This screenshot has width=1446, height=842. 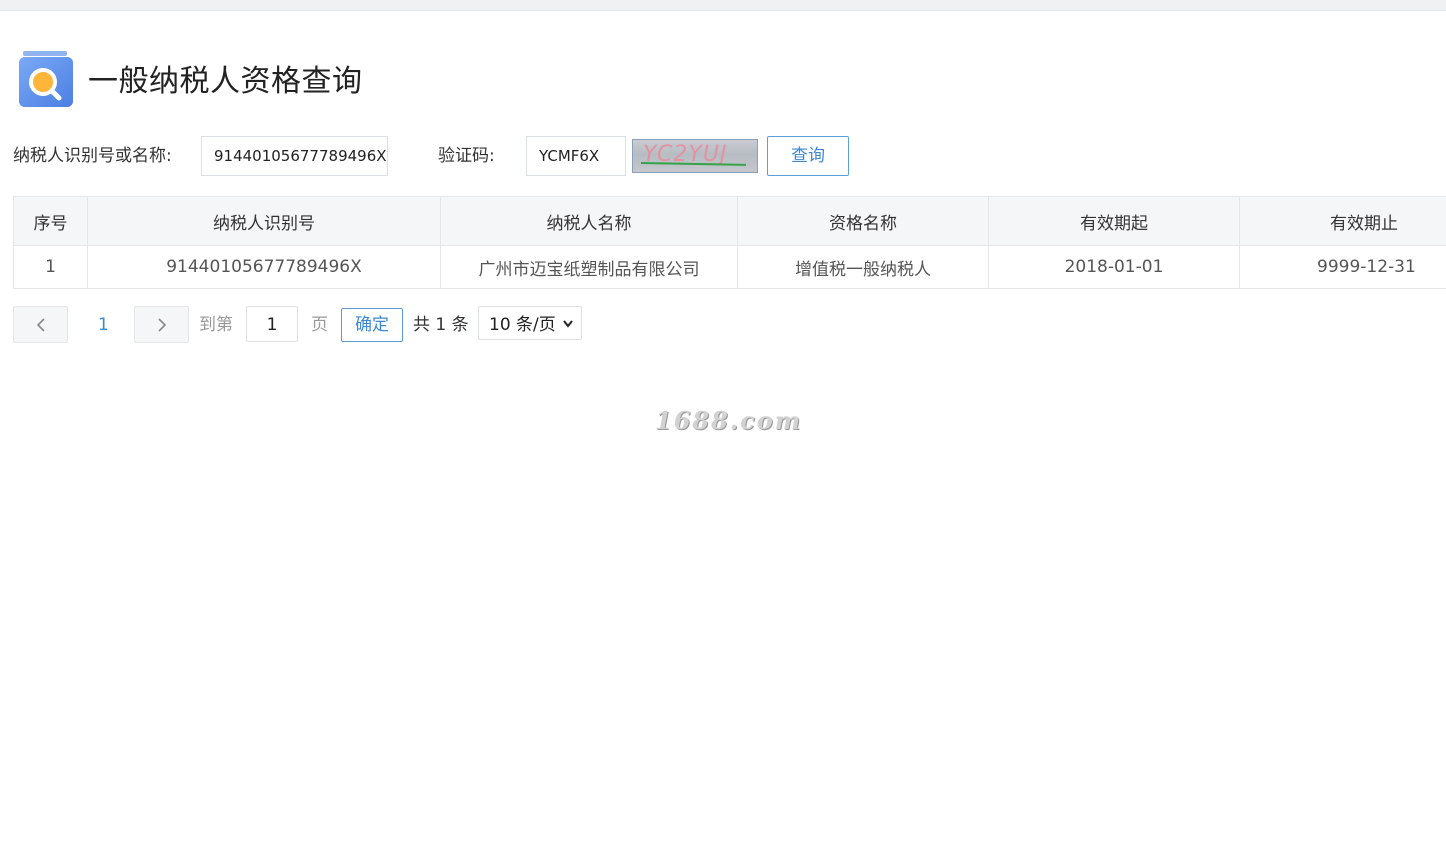 What do you see at coordinates (264, 267) in the screenshot?
I see `cell-taxpayer-id: 91440105677789496X` at bounding box center [264, 267].